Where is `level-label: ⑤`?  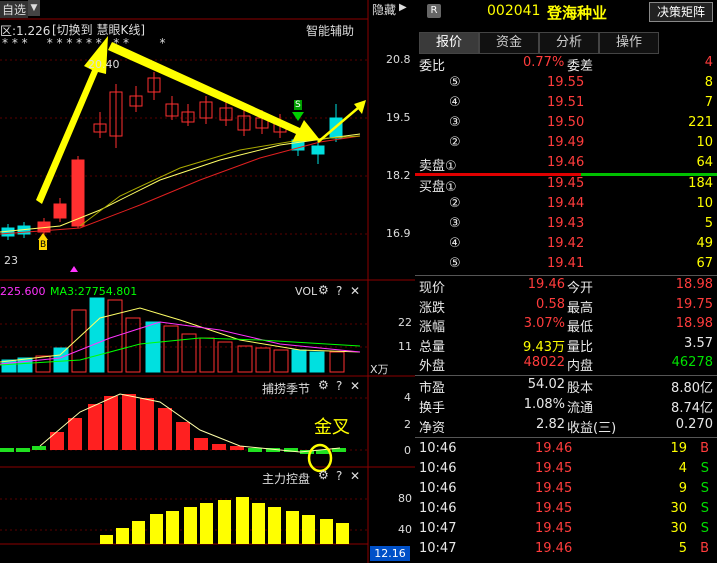 level-label: ⑤ is located at coordinates (455, 263).